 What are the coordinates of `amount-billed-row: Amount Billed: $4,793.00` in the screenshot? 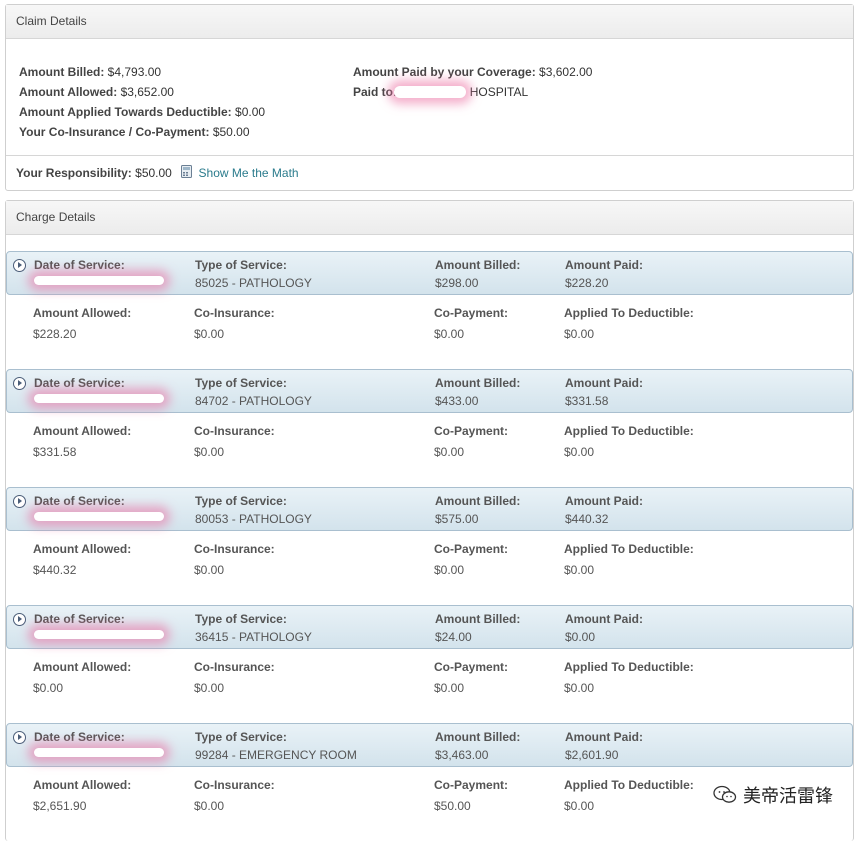 It's located at (90, 72).